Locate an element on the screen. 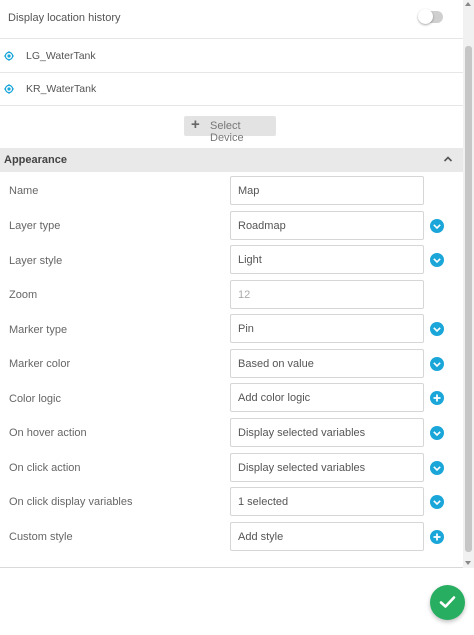 The height and width of the screenshot is (635, 474). scroll-up-arrow-icon is located at coordinates (468, 4).